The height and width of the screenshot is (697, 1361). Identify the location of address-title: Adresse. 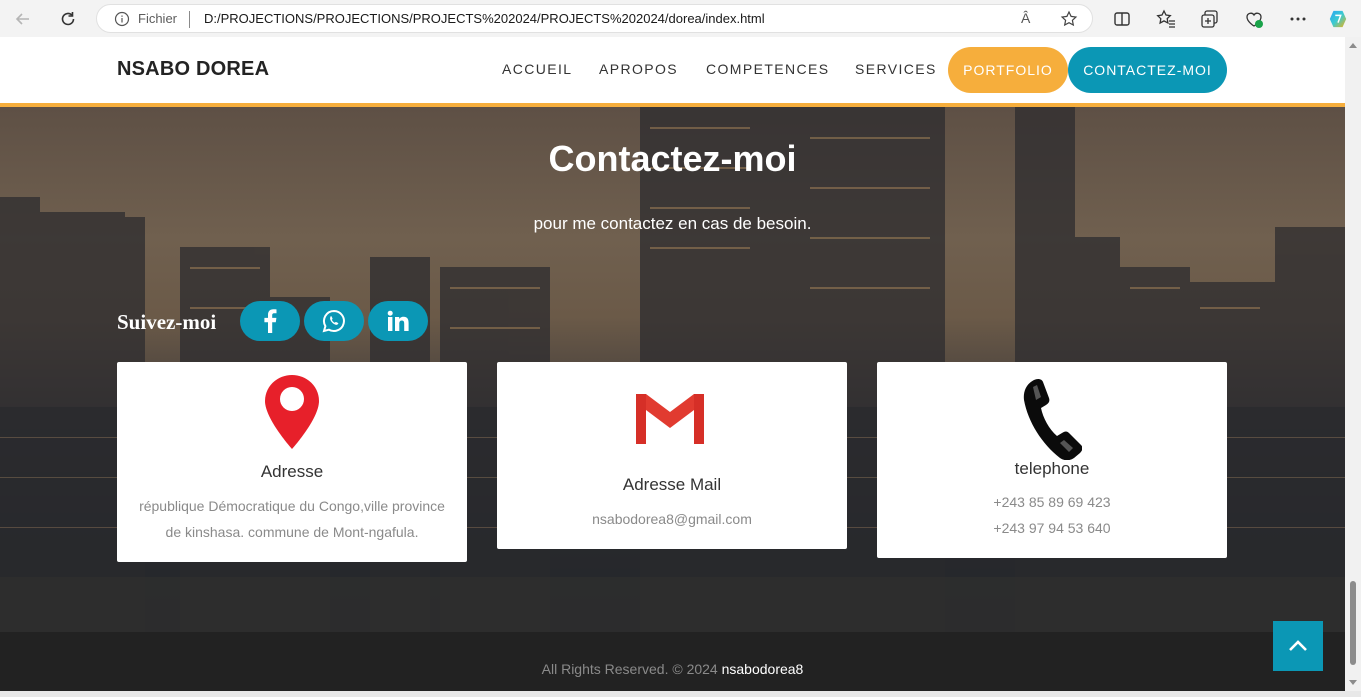
(292, 471).